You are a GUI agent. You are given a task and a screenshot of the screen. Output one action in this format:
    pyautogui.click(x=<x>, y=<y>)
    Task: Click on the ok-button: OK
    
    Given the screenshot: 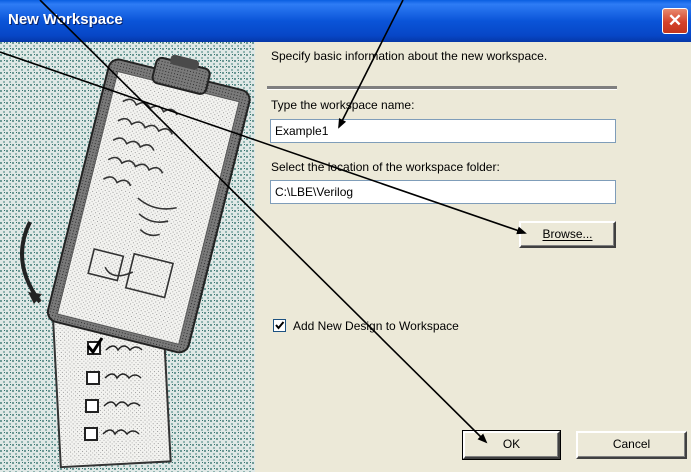 What is the action you would take?
    pyautogui.click(x=511, y=445)
    